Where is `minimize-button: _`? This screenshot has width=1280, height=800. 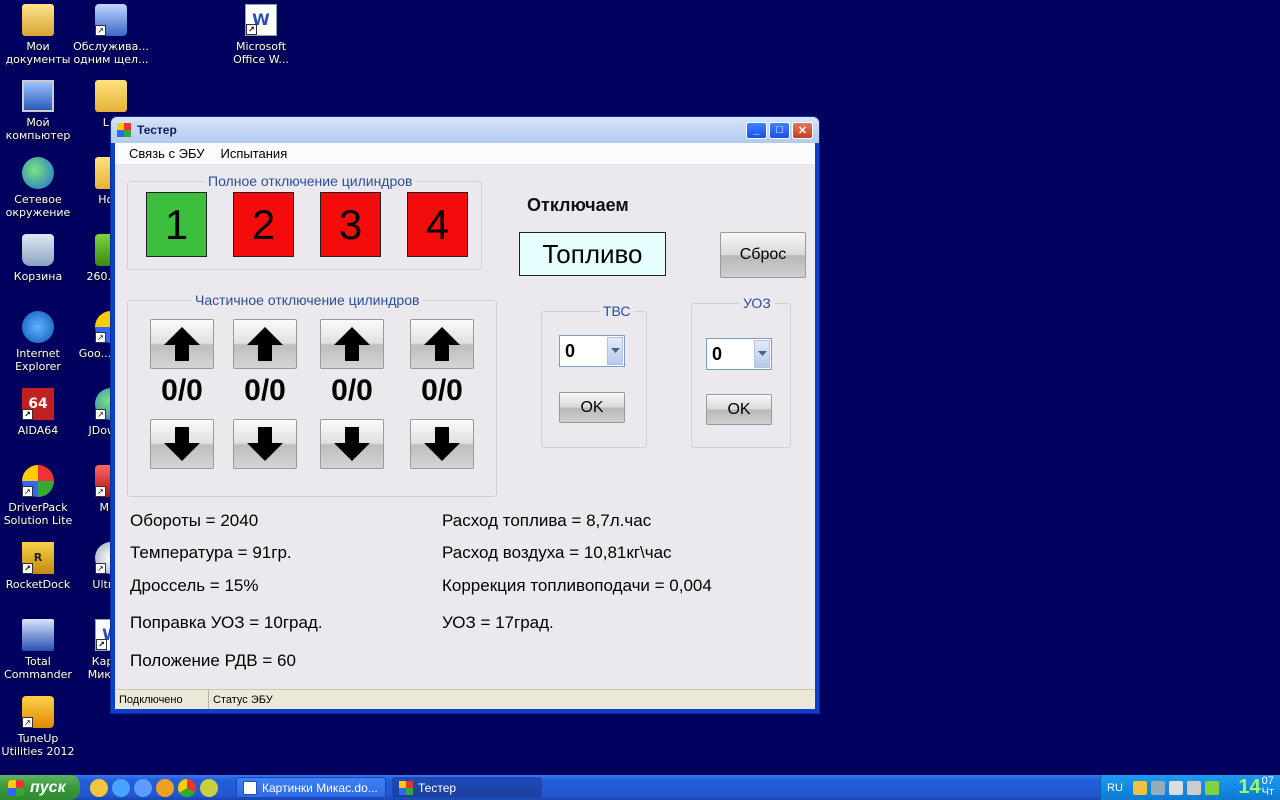 minimize-button: _ is located at coordinates (756, 130).